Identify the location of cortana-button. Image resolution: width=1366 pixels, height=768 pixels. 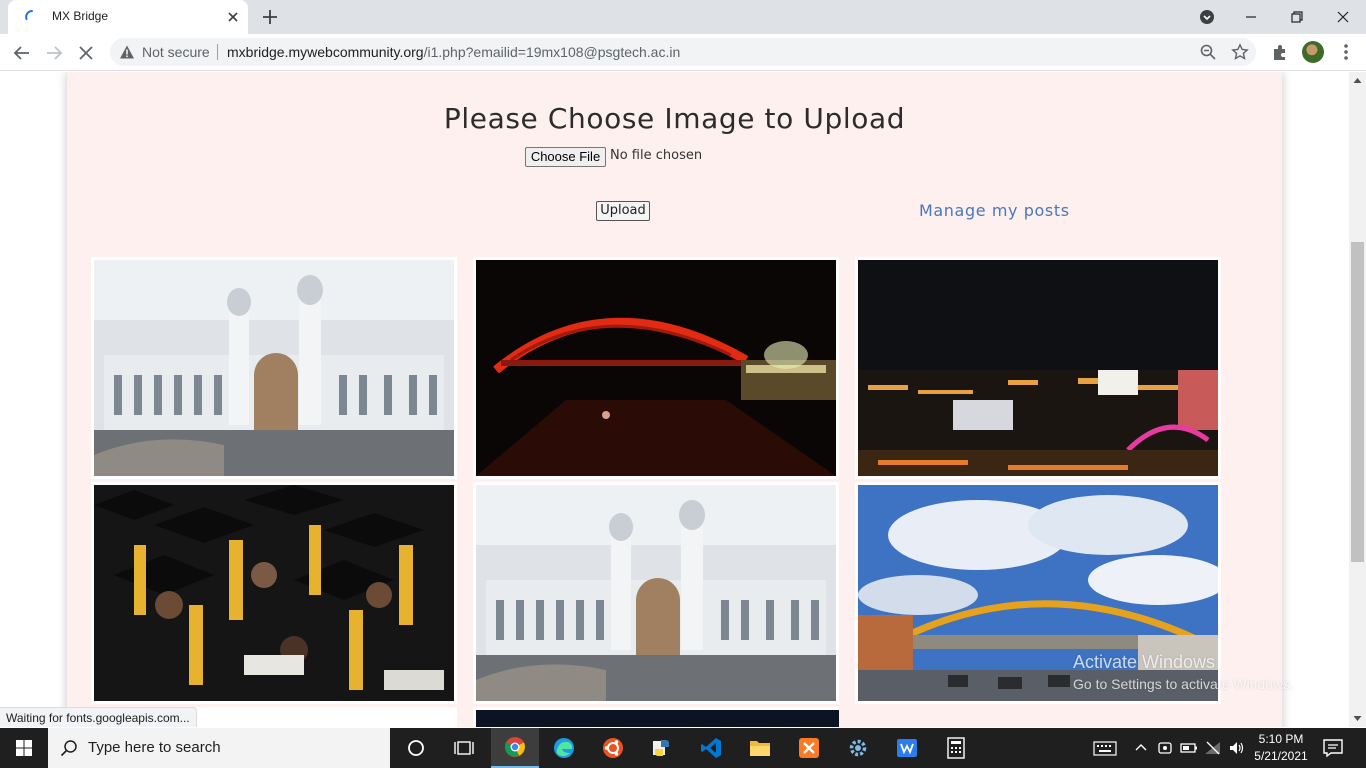
(416, 748).